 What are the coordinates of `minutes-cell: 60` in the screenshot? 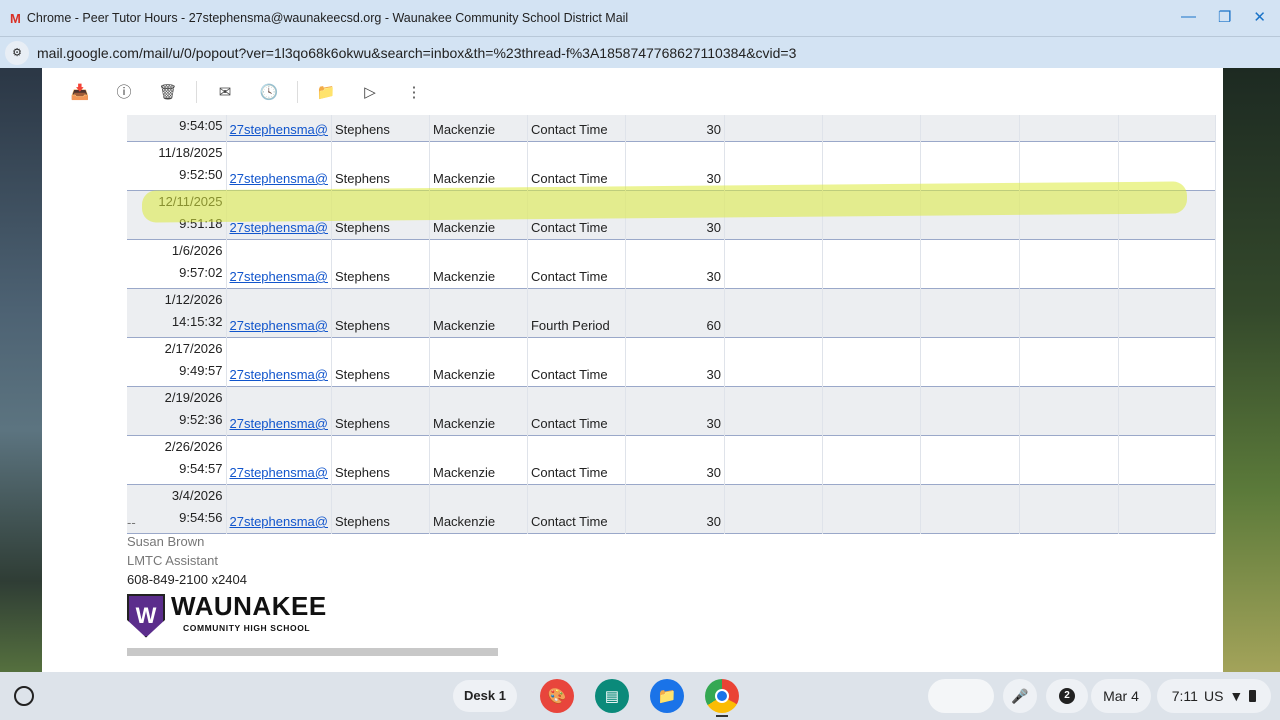 It's located at (675, 313).